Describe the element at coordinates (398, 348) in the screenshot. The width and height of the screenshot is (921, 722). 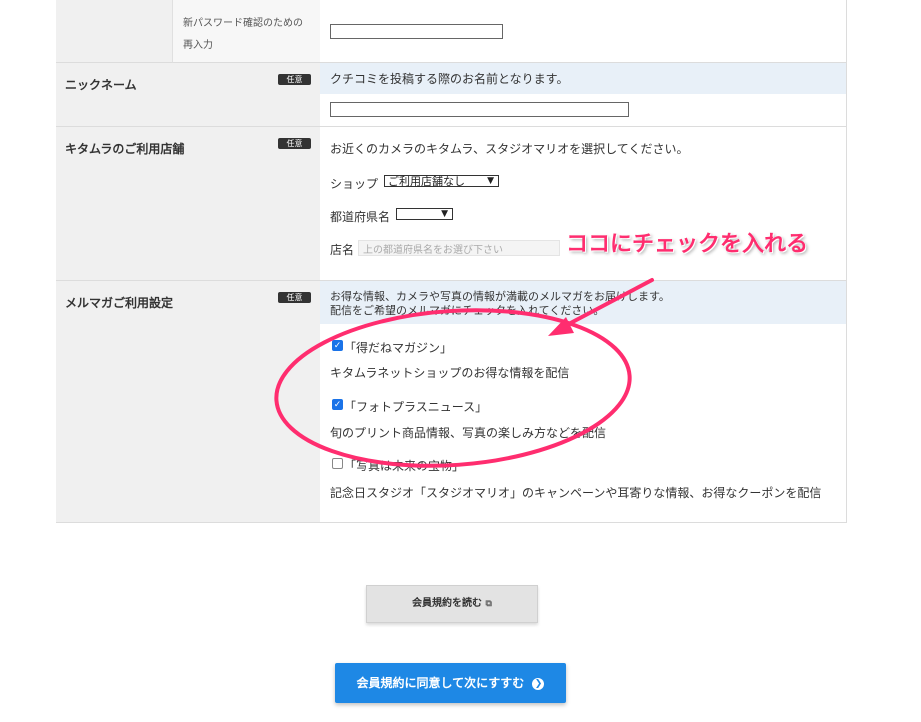
I see `tokudane-title: 「得だねマガジン」` at that location.